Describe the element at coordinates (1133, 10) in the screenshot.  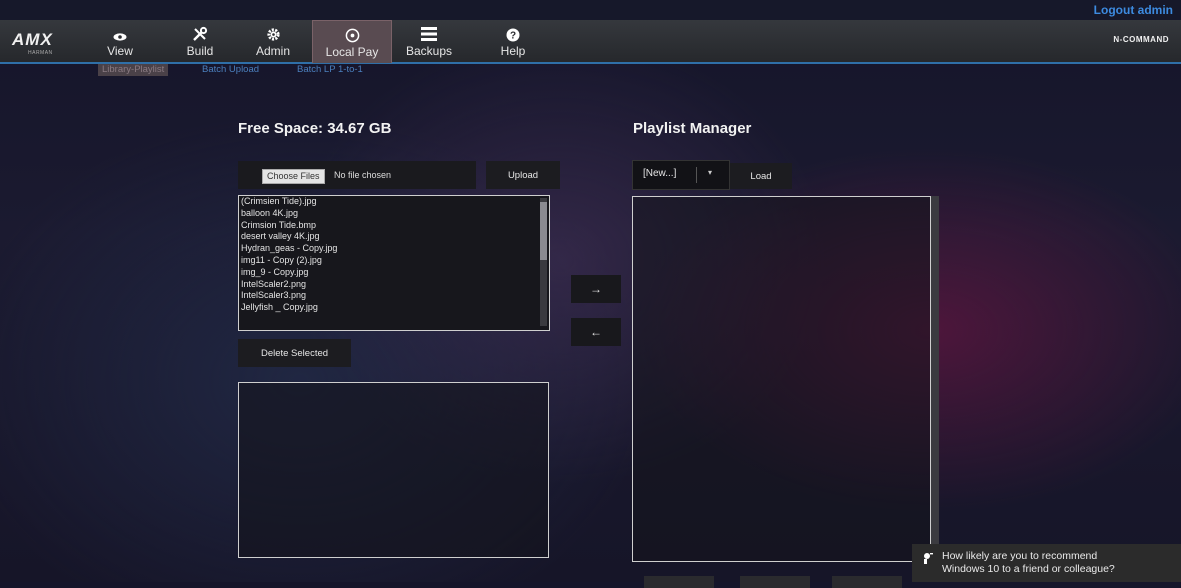
I see `logout-link: Logout admin` at that location.